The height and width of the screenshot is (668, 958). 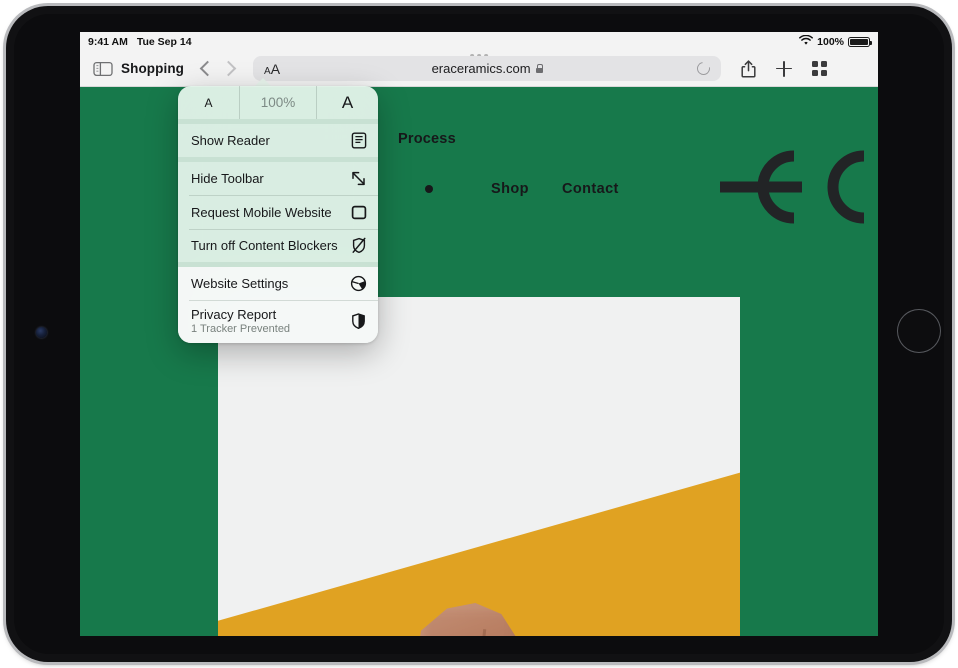 I want to click on toolbar-actions, so click(x=784, y=68).